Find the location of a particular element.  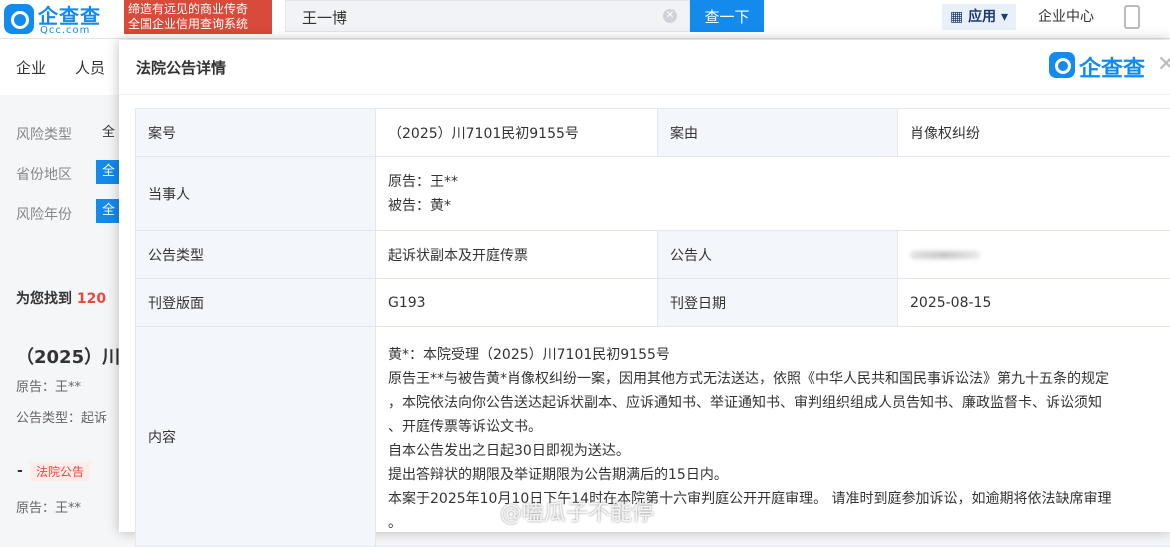

search-button: 查一下 is located at coordinates (727, 16).